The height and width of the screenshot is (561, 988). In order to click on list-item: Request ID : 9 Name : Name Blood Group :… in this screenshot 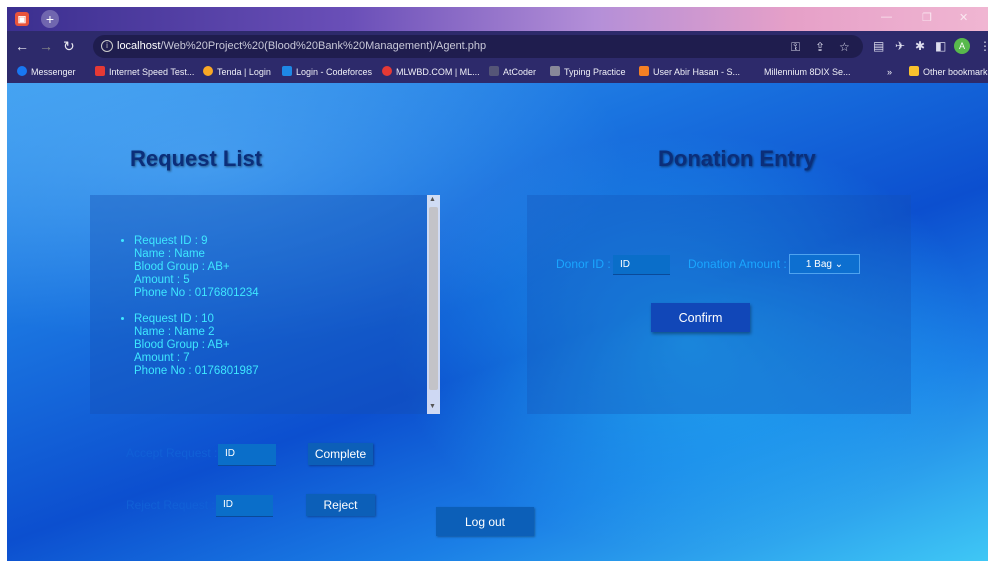, I will do `click(196, 267)`.